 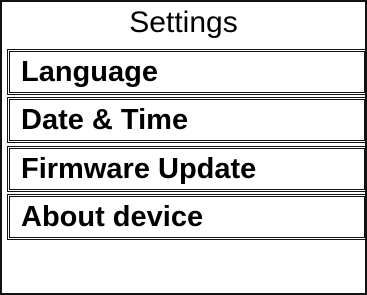 What do you see at coordinates (105, 120) in the screenshot?
I see `menu-item-label: Date & Time` at bounding box center [105, 120].